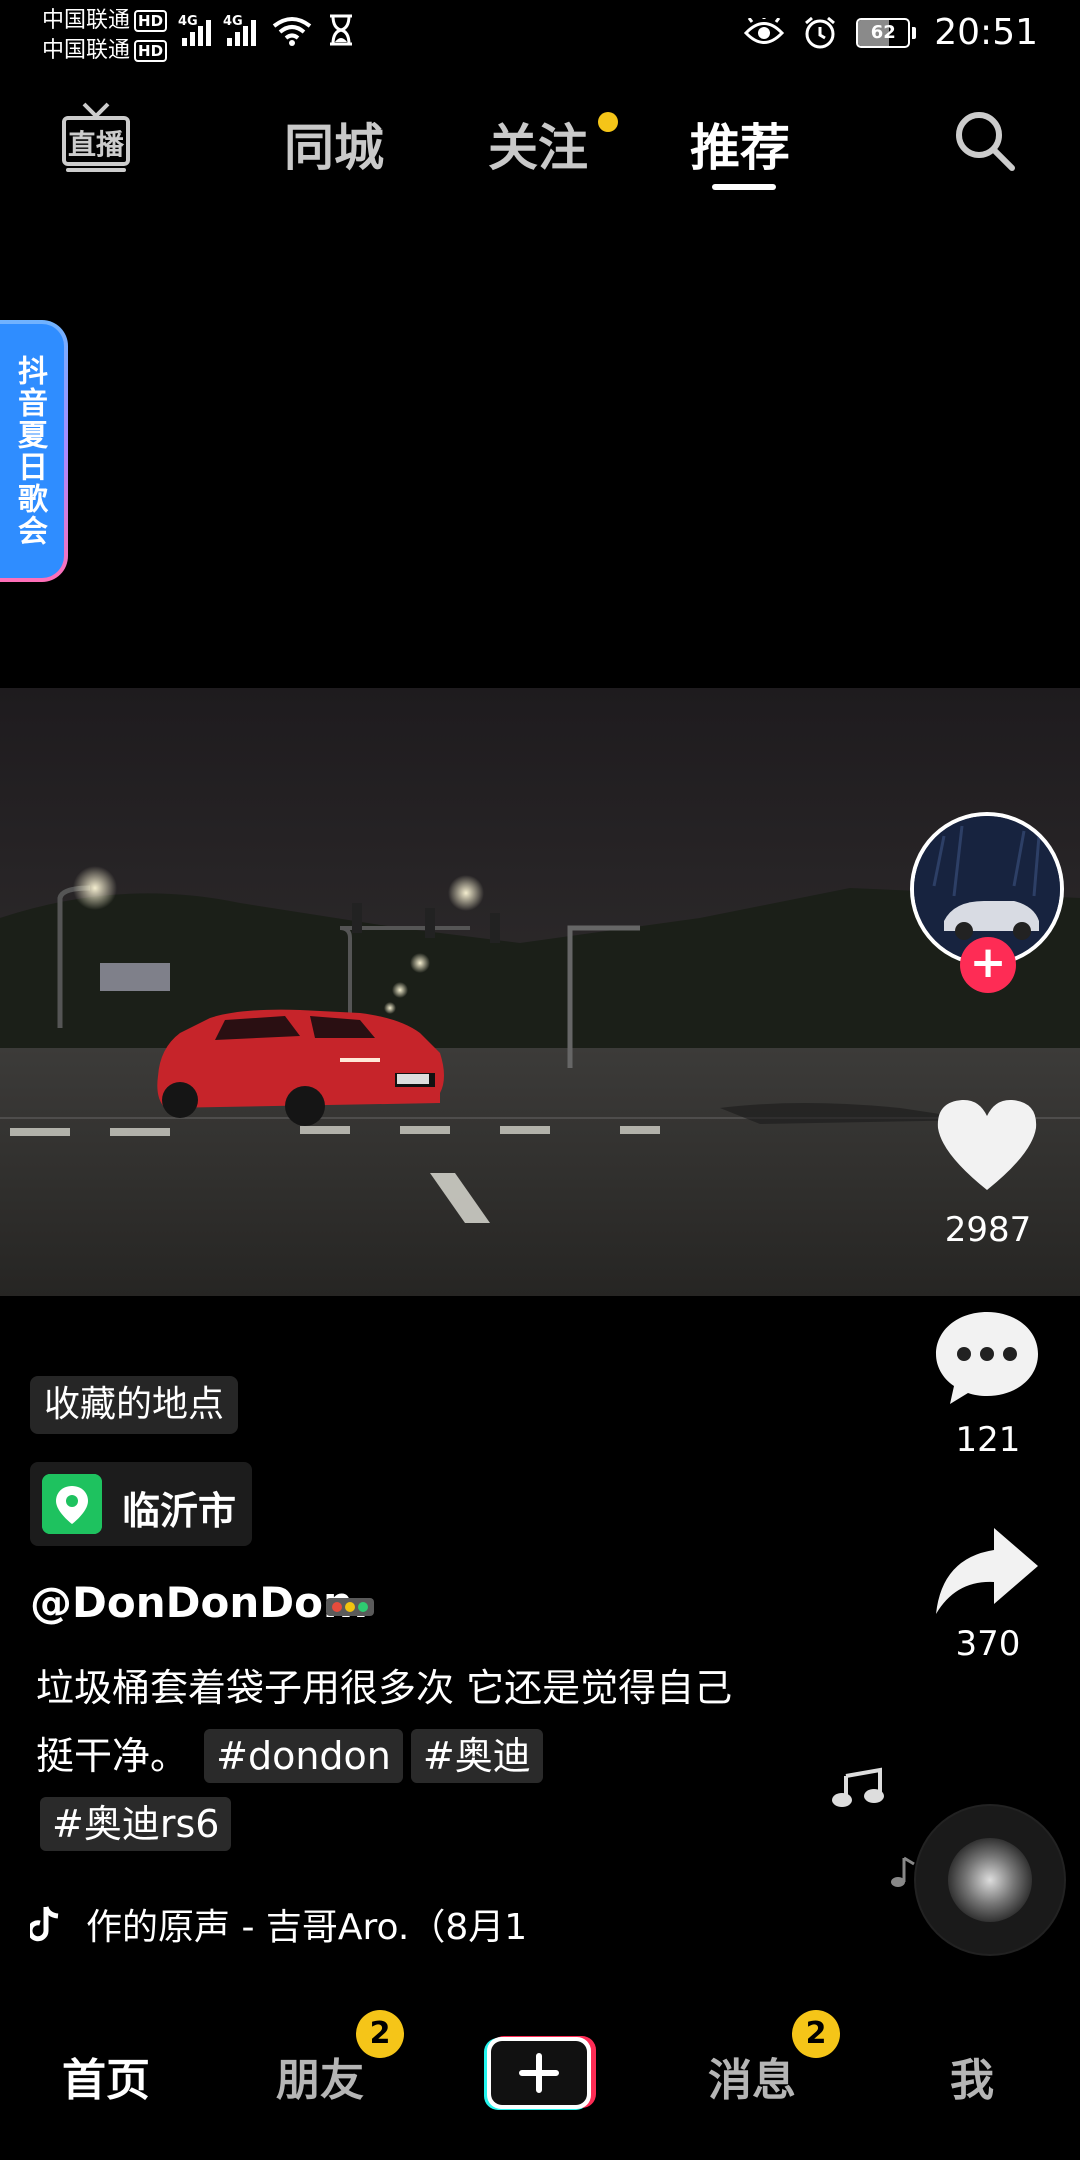  What do you see at coordinates (764, 30) in the screenshot?
I see `eye-icon` at bounding box center [764, 30].